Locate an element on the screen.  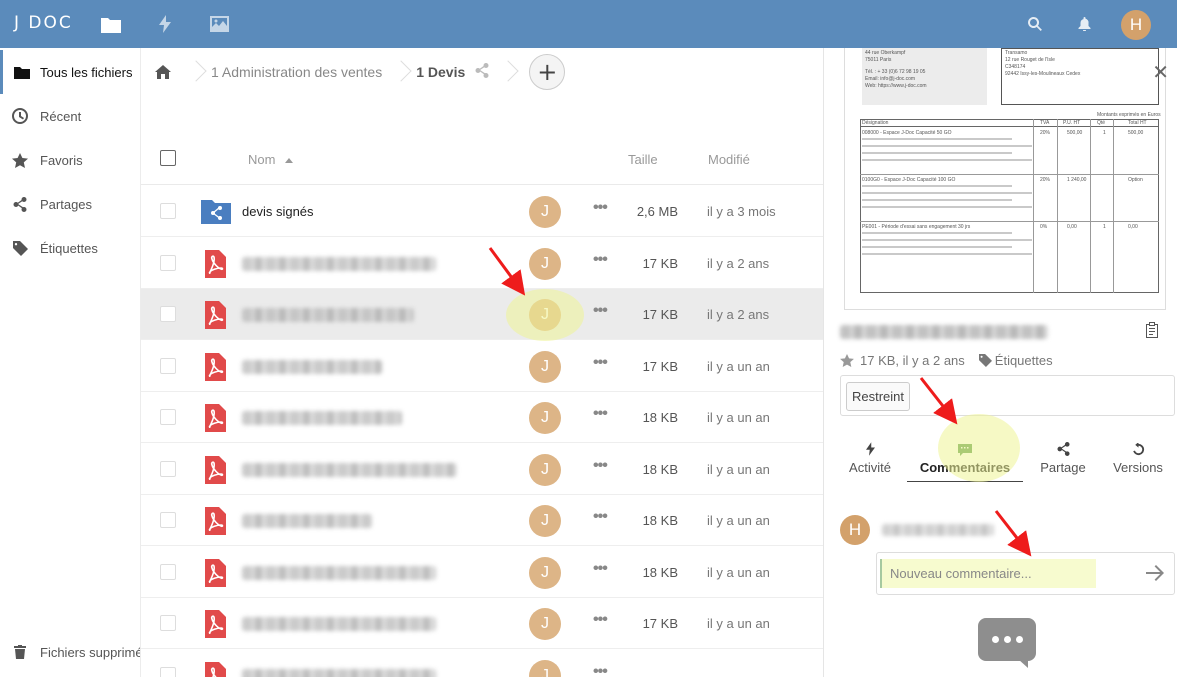
sidebar-item-recent: Récent is located at coordinates (70, 116).